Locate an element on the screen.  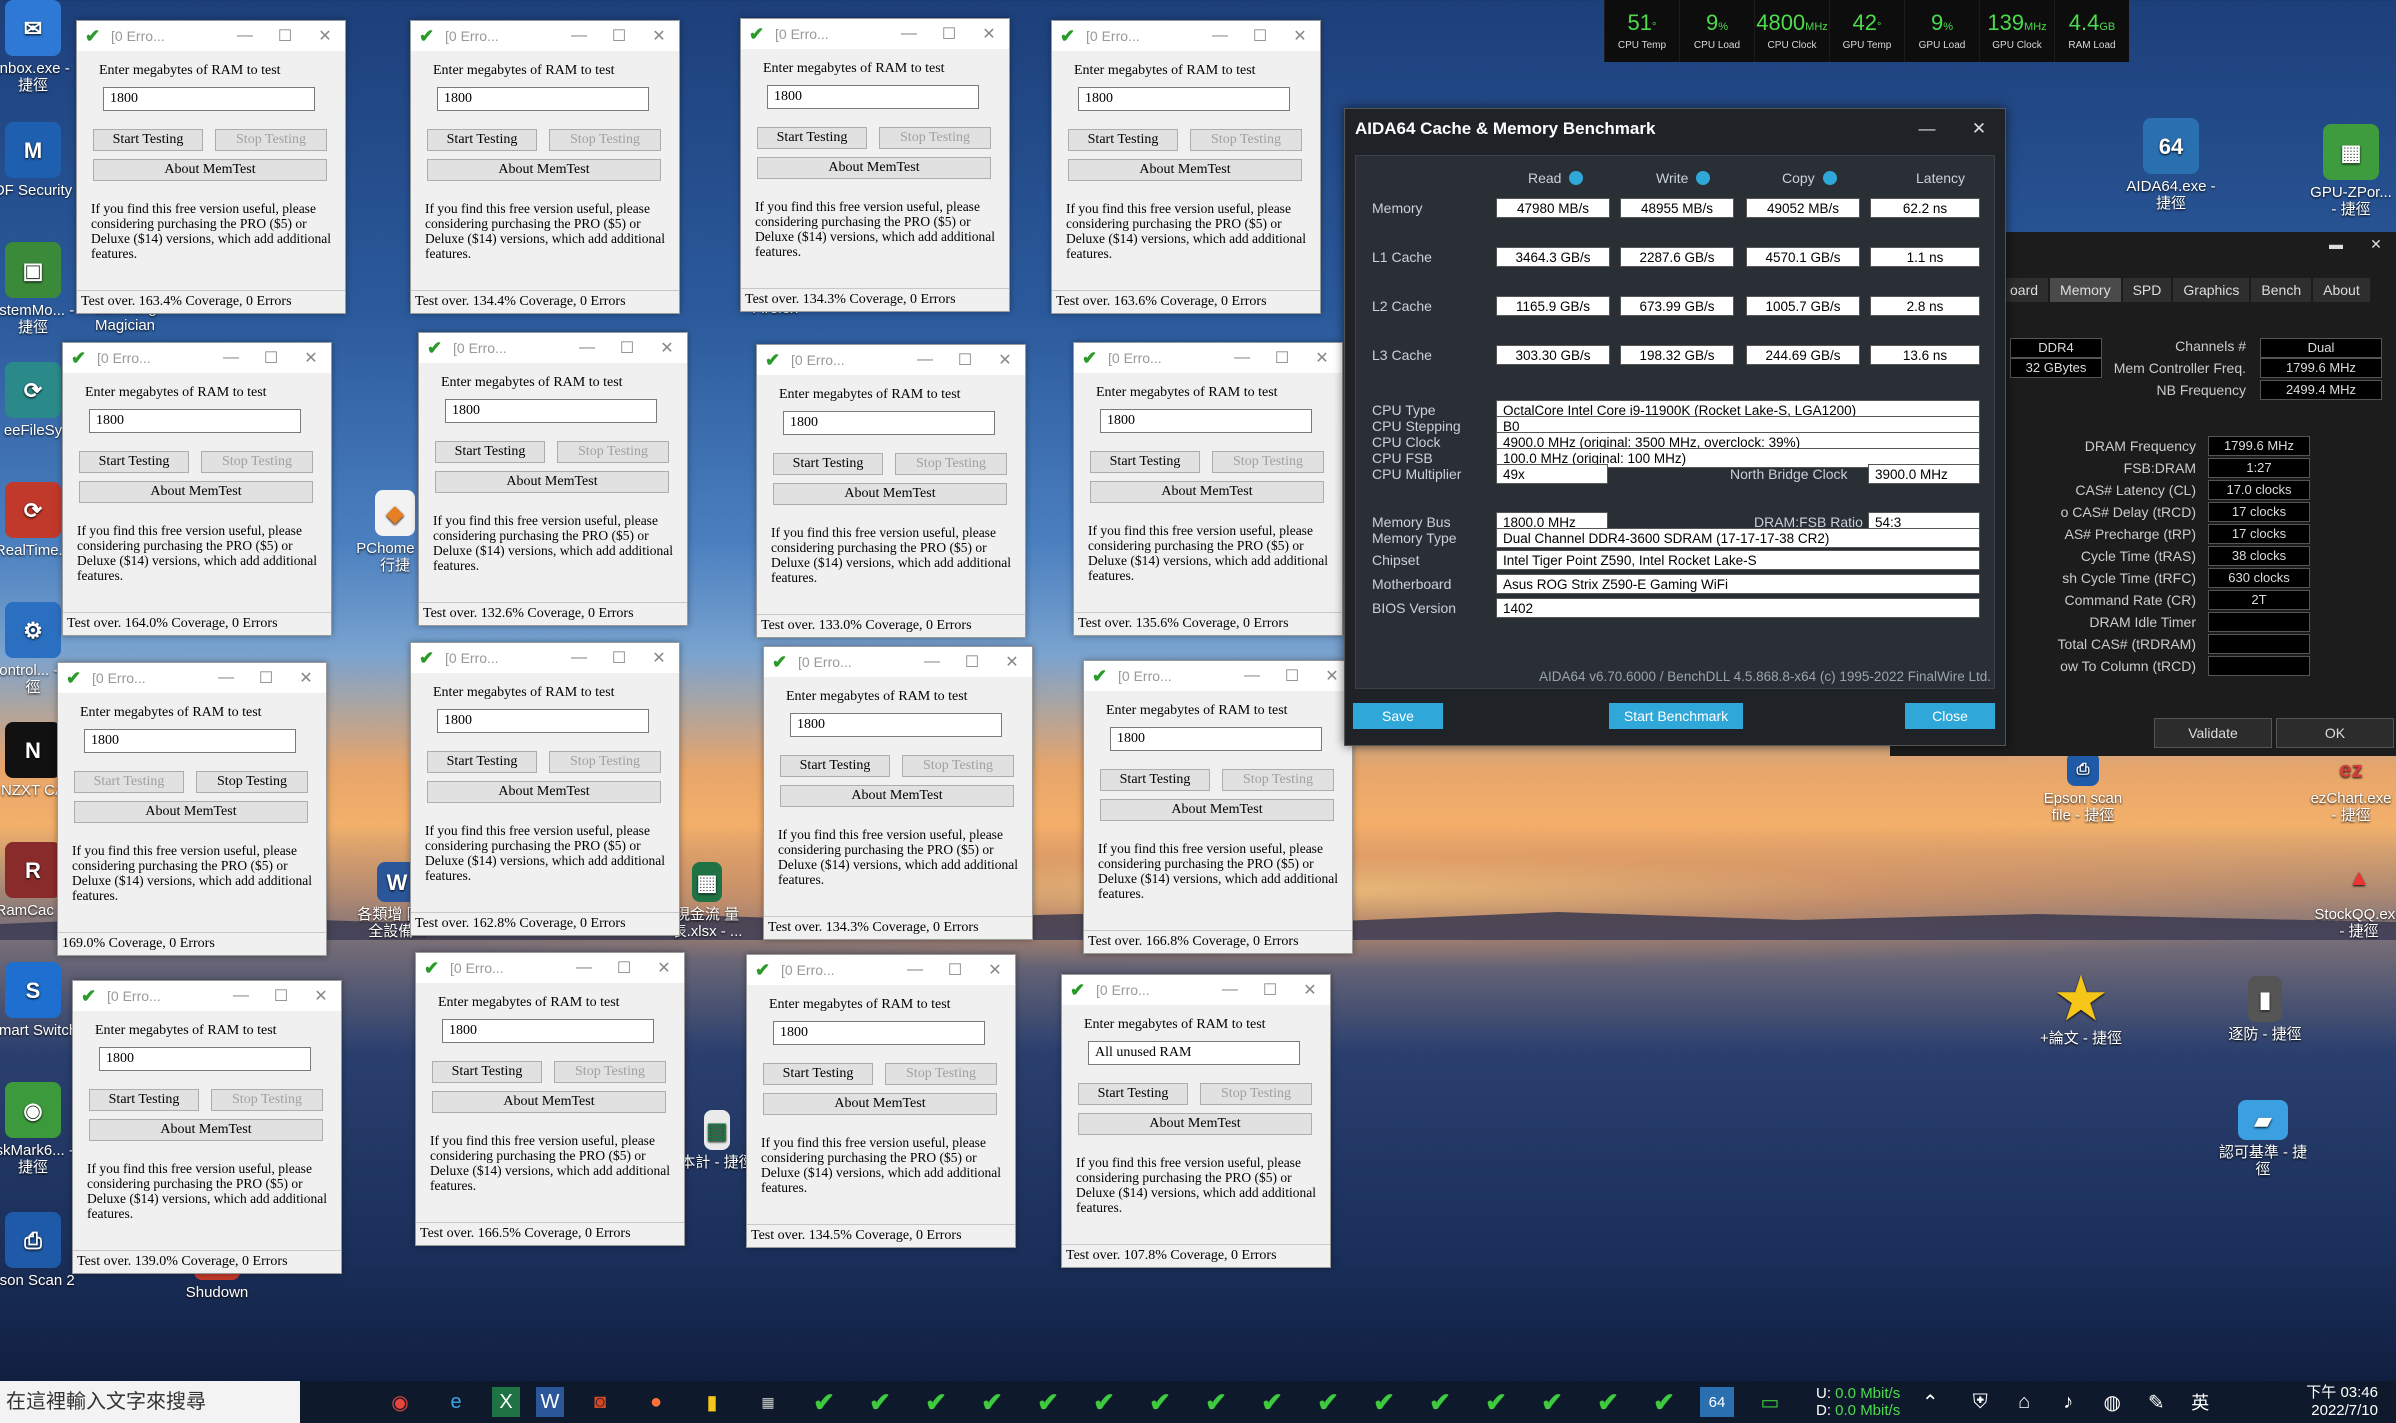
clock: 下午 03:46 2022/7/10 is located at coordinates (2342, 1402).